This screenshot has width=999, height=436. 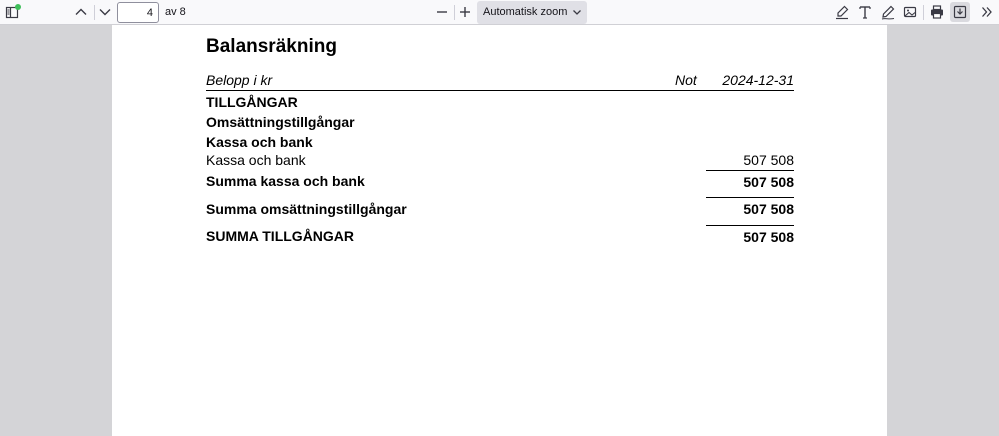 I want to click on zoom-out-button, so click(x=442, y=12).